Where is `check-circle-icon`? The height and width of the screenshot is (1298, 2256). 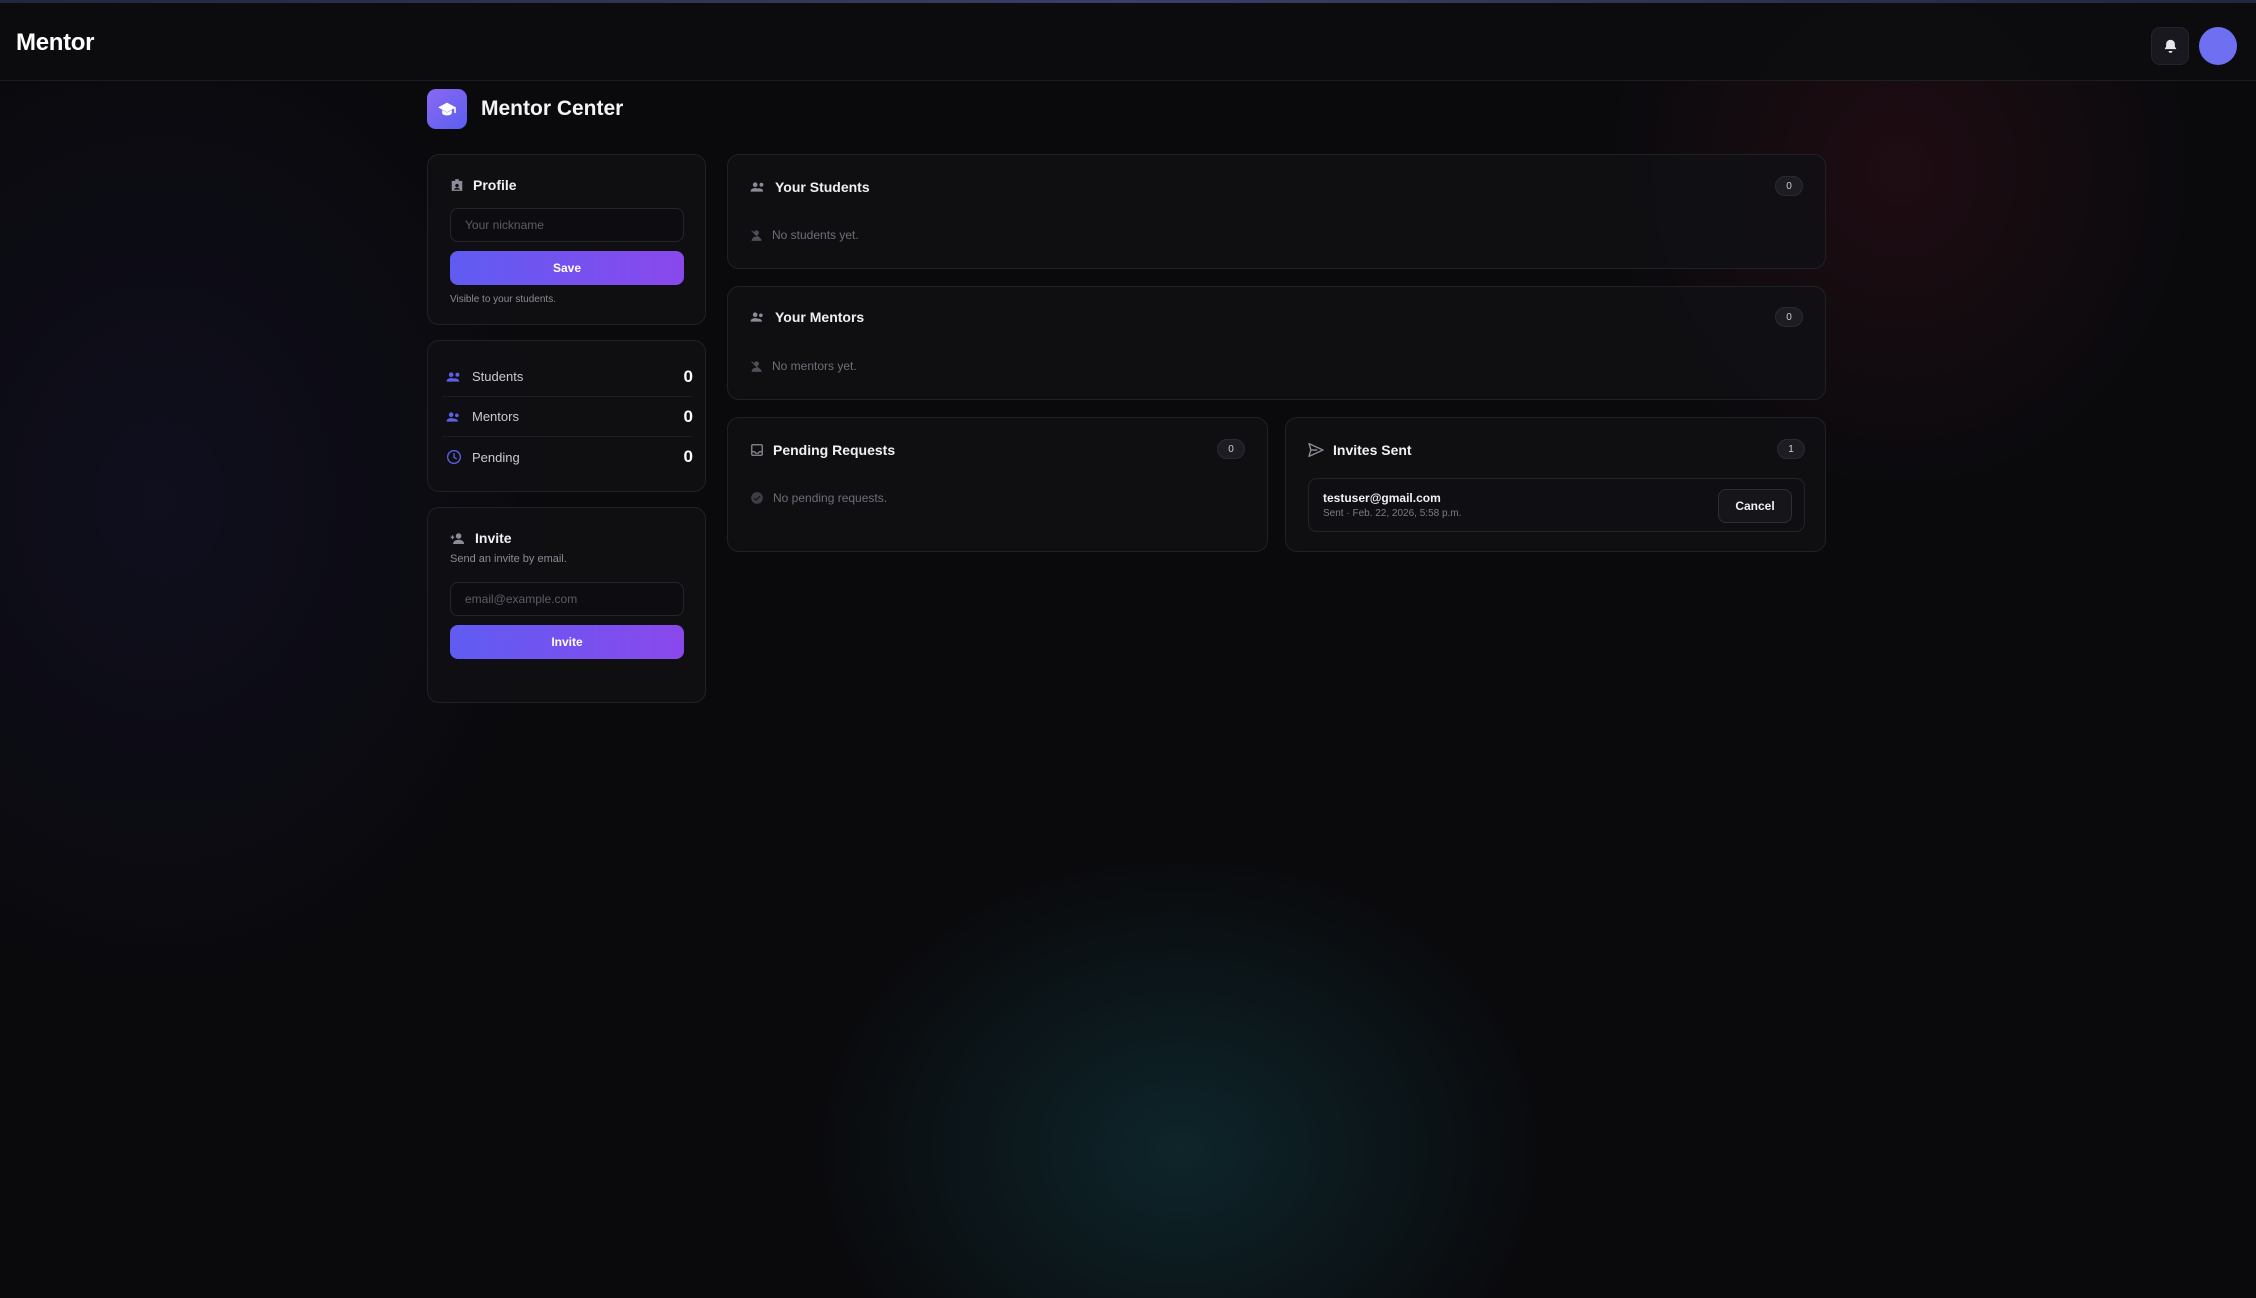 check-circle-icon is located at coordinates (757, 498).